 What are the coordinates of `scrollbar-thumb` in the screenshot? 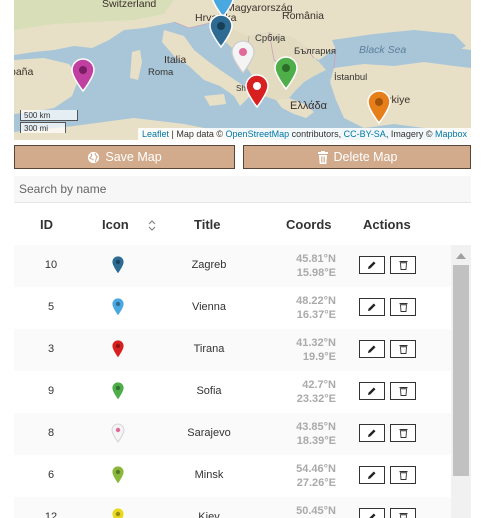 It's located at (461, 370).